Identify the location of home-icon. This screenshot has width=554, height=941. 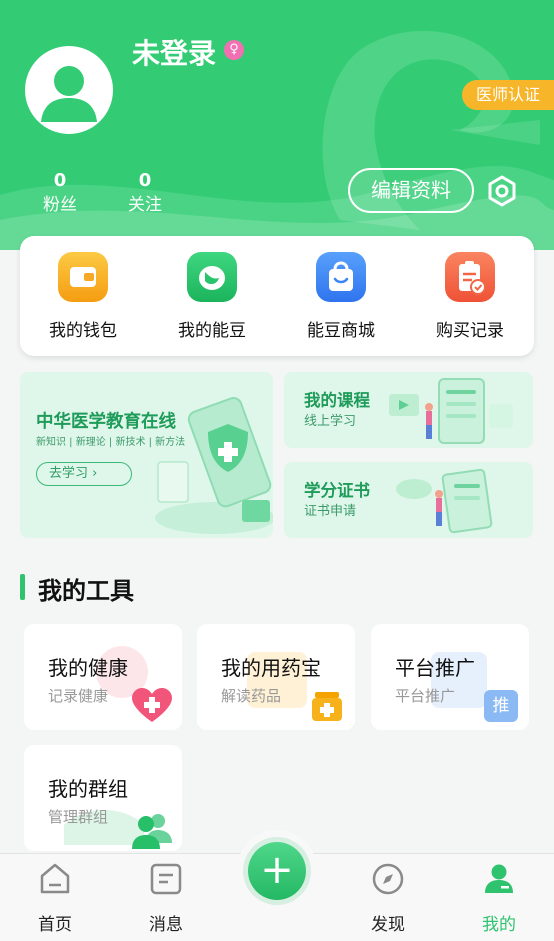
(55, 878).